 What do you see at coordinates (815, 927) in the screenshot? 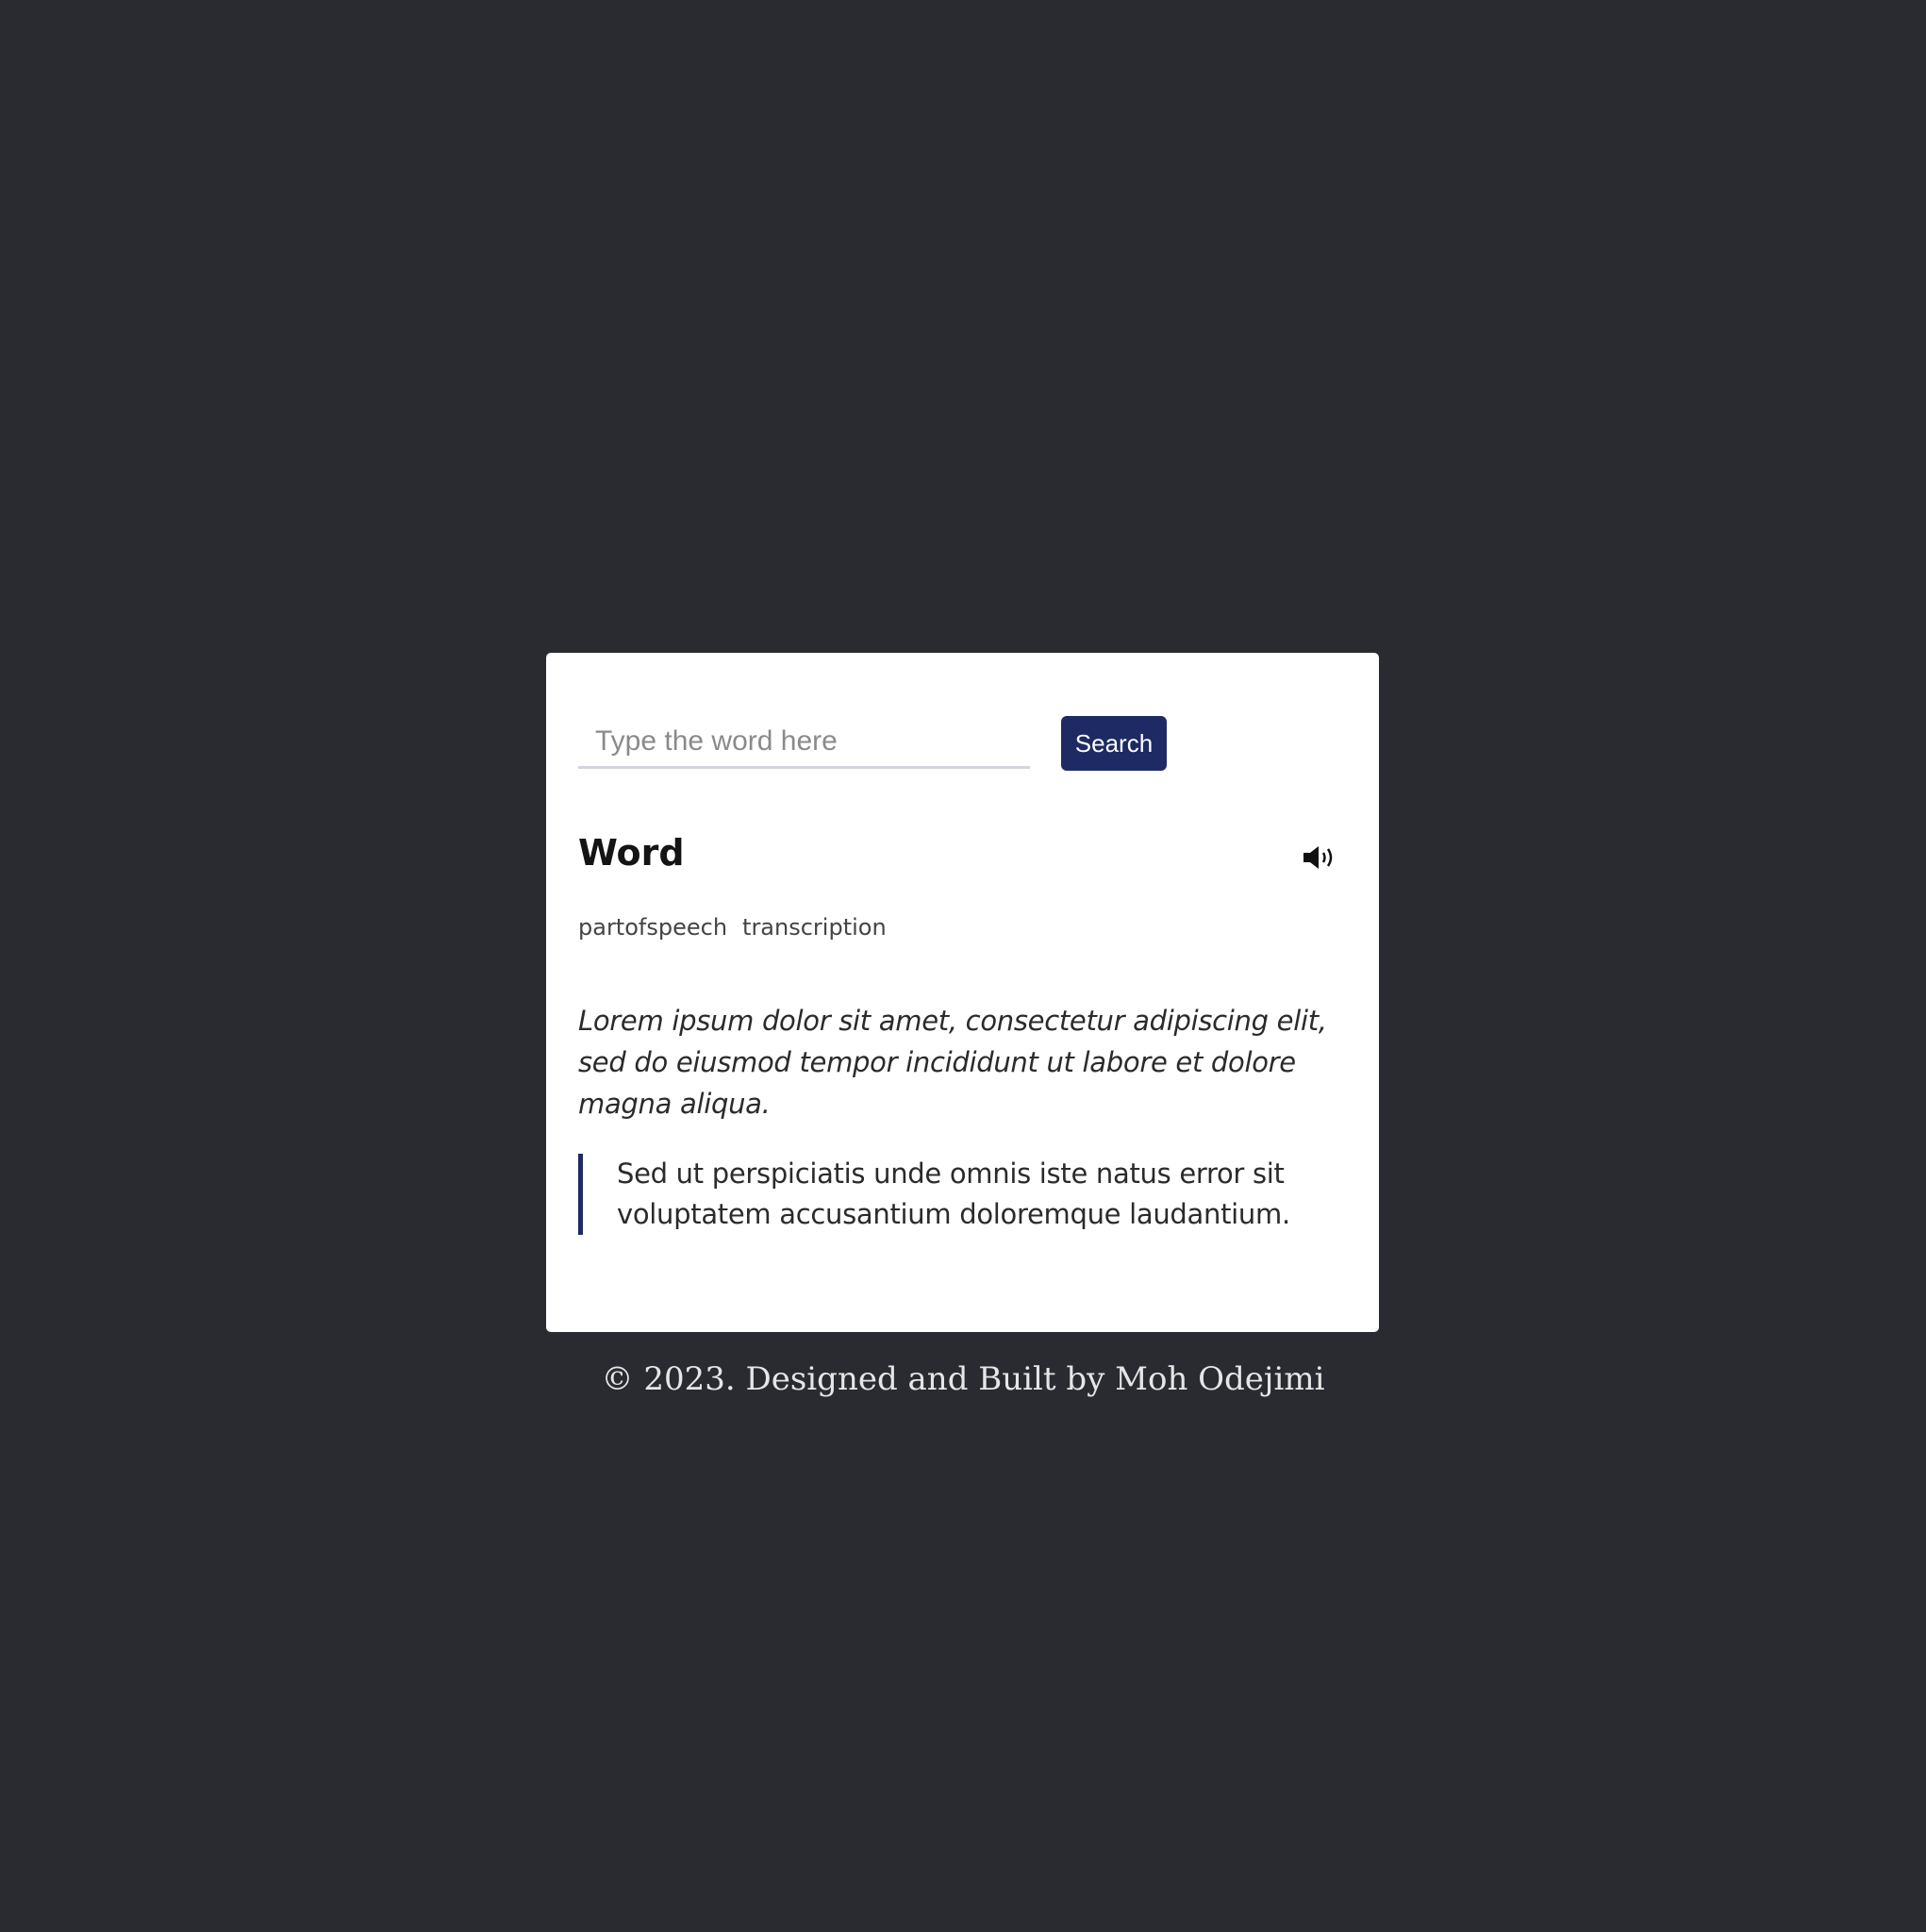
I see `transcription: transcription` at bounding box center [815, 927].